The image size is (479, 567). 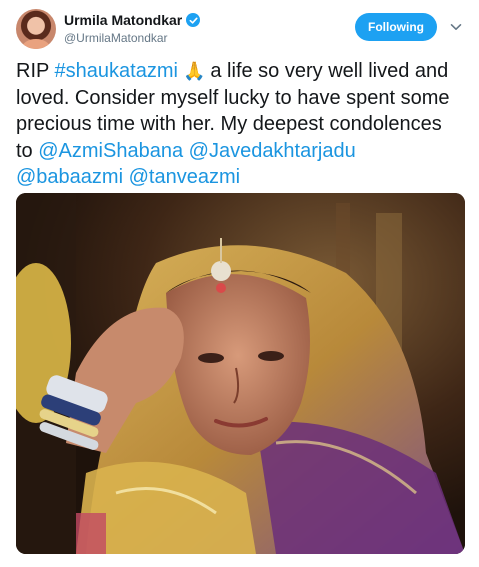 I want to click on mention-link: @Javedakhtarjadu, so click(x=272, y=151).